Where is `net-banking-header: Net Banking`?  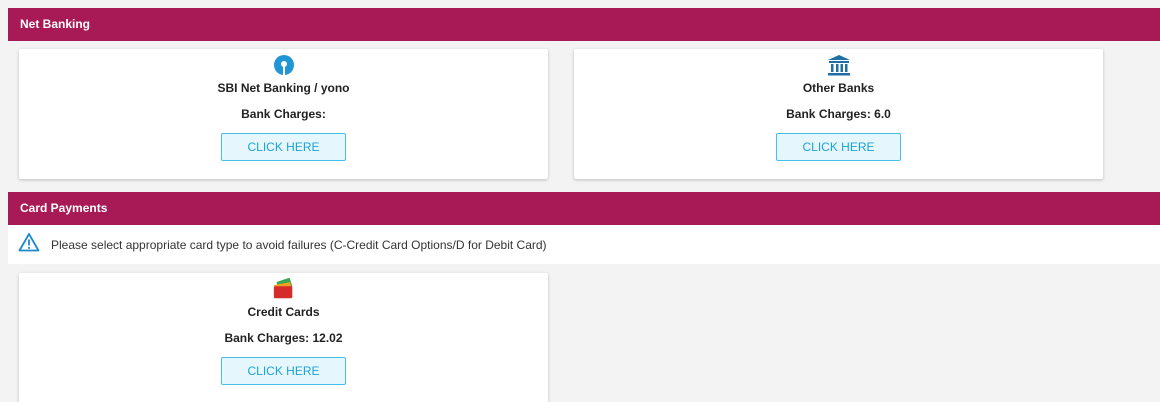 net-banking-header: Net Banking is located at coordinates (584, 24).